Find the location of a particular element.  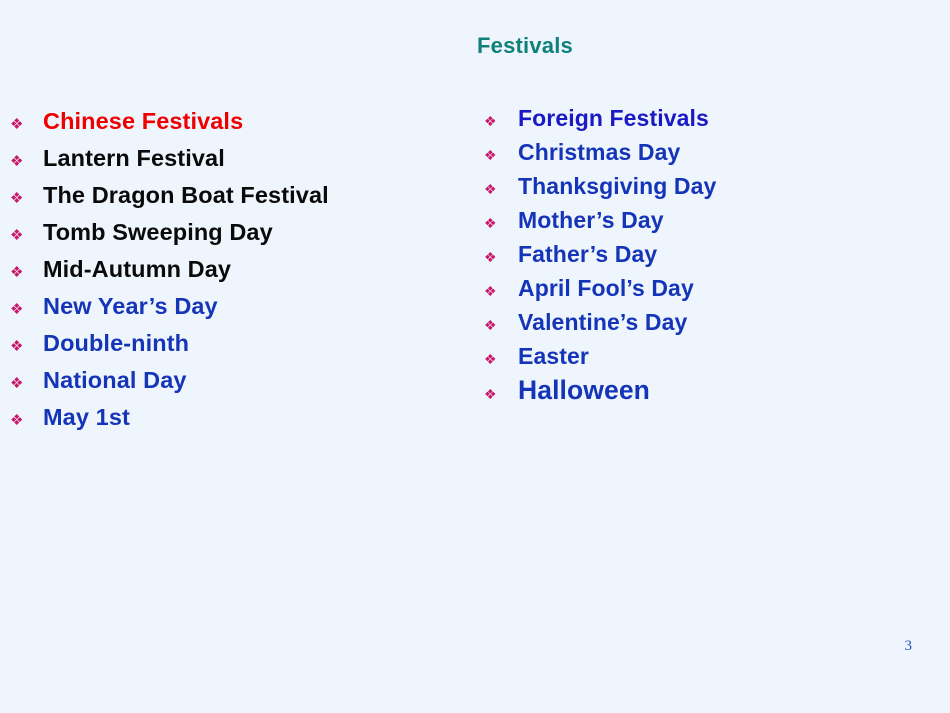

list-item-label: National Day is located at coordinates (115, 380).